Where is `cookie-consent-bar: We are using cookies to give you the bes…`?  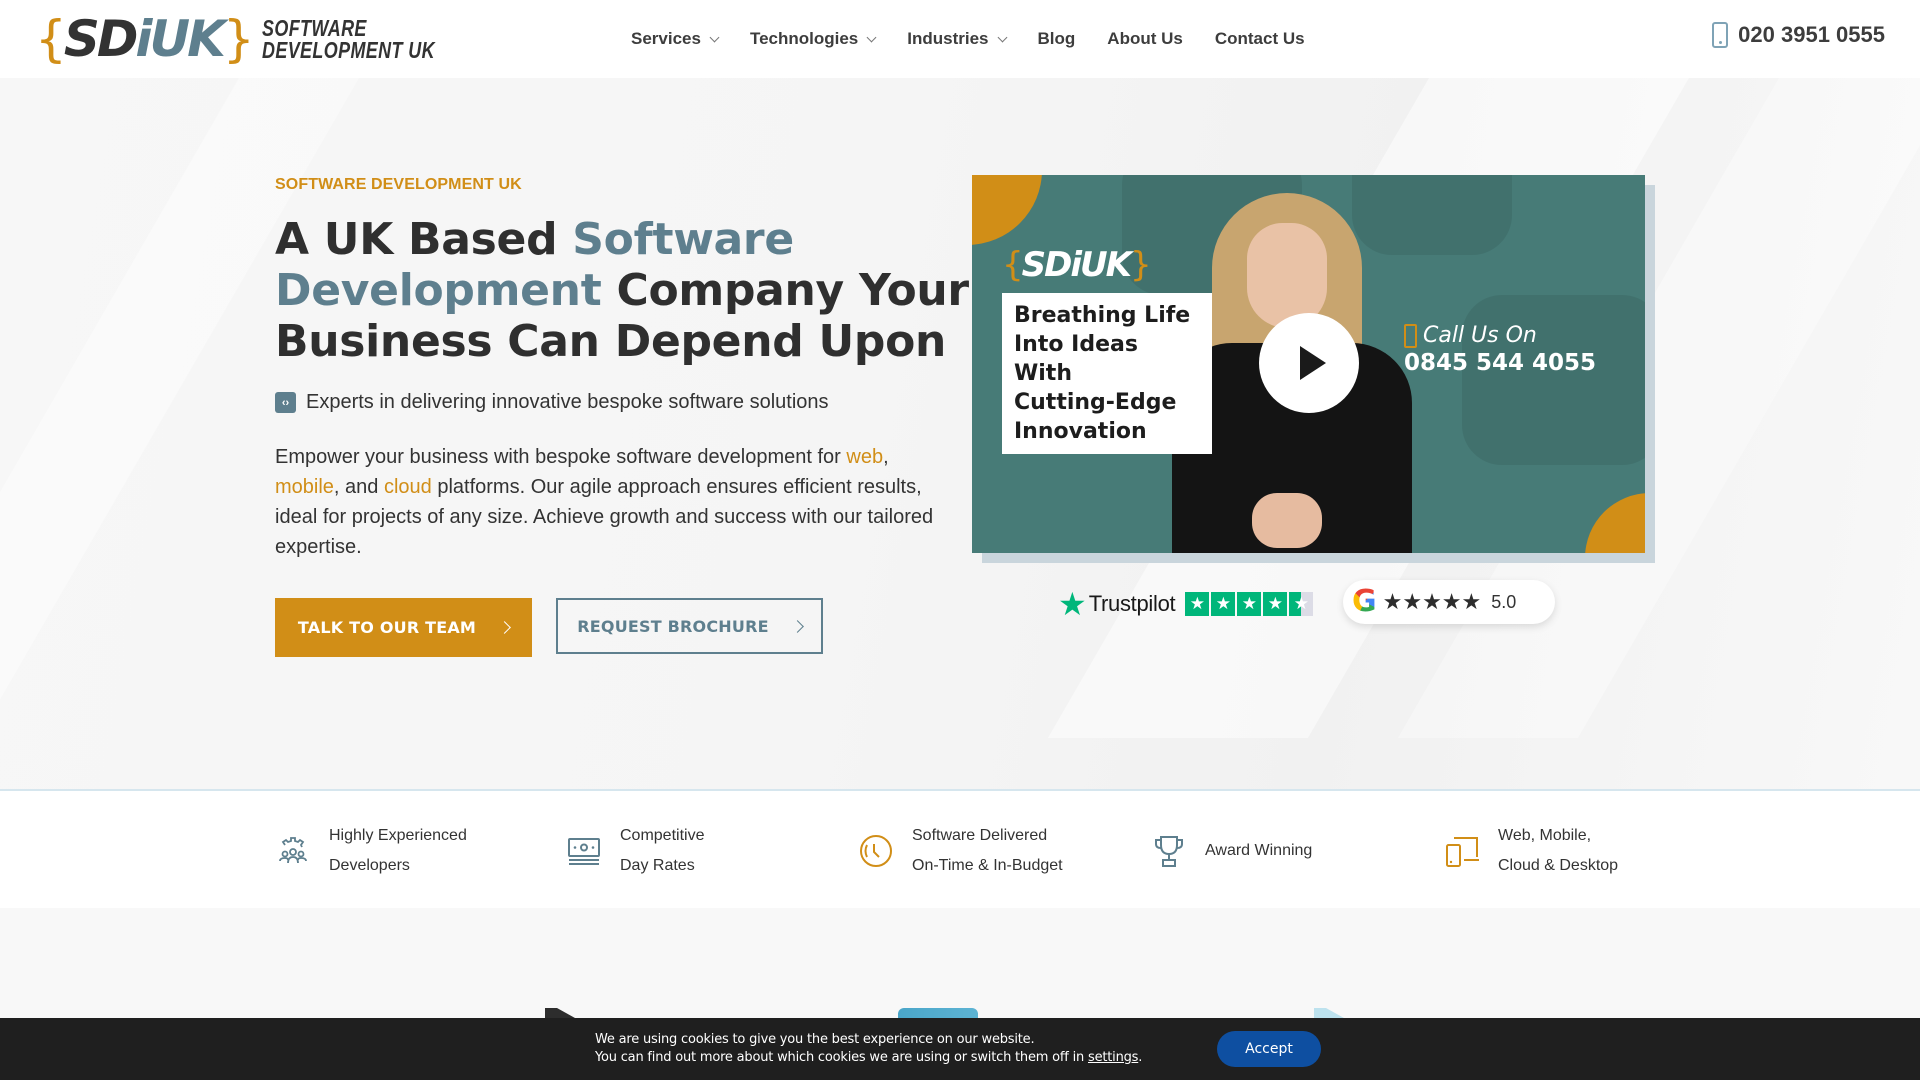
cookie-consent-bar: We are using cookies to give you the bes… is located at coordinates (960, 1049).